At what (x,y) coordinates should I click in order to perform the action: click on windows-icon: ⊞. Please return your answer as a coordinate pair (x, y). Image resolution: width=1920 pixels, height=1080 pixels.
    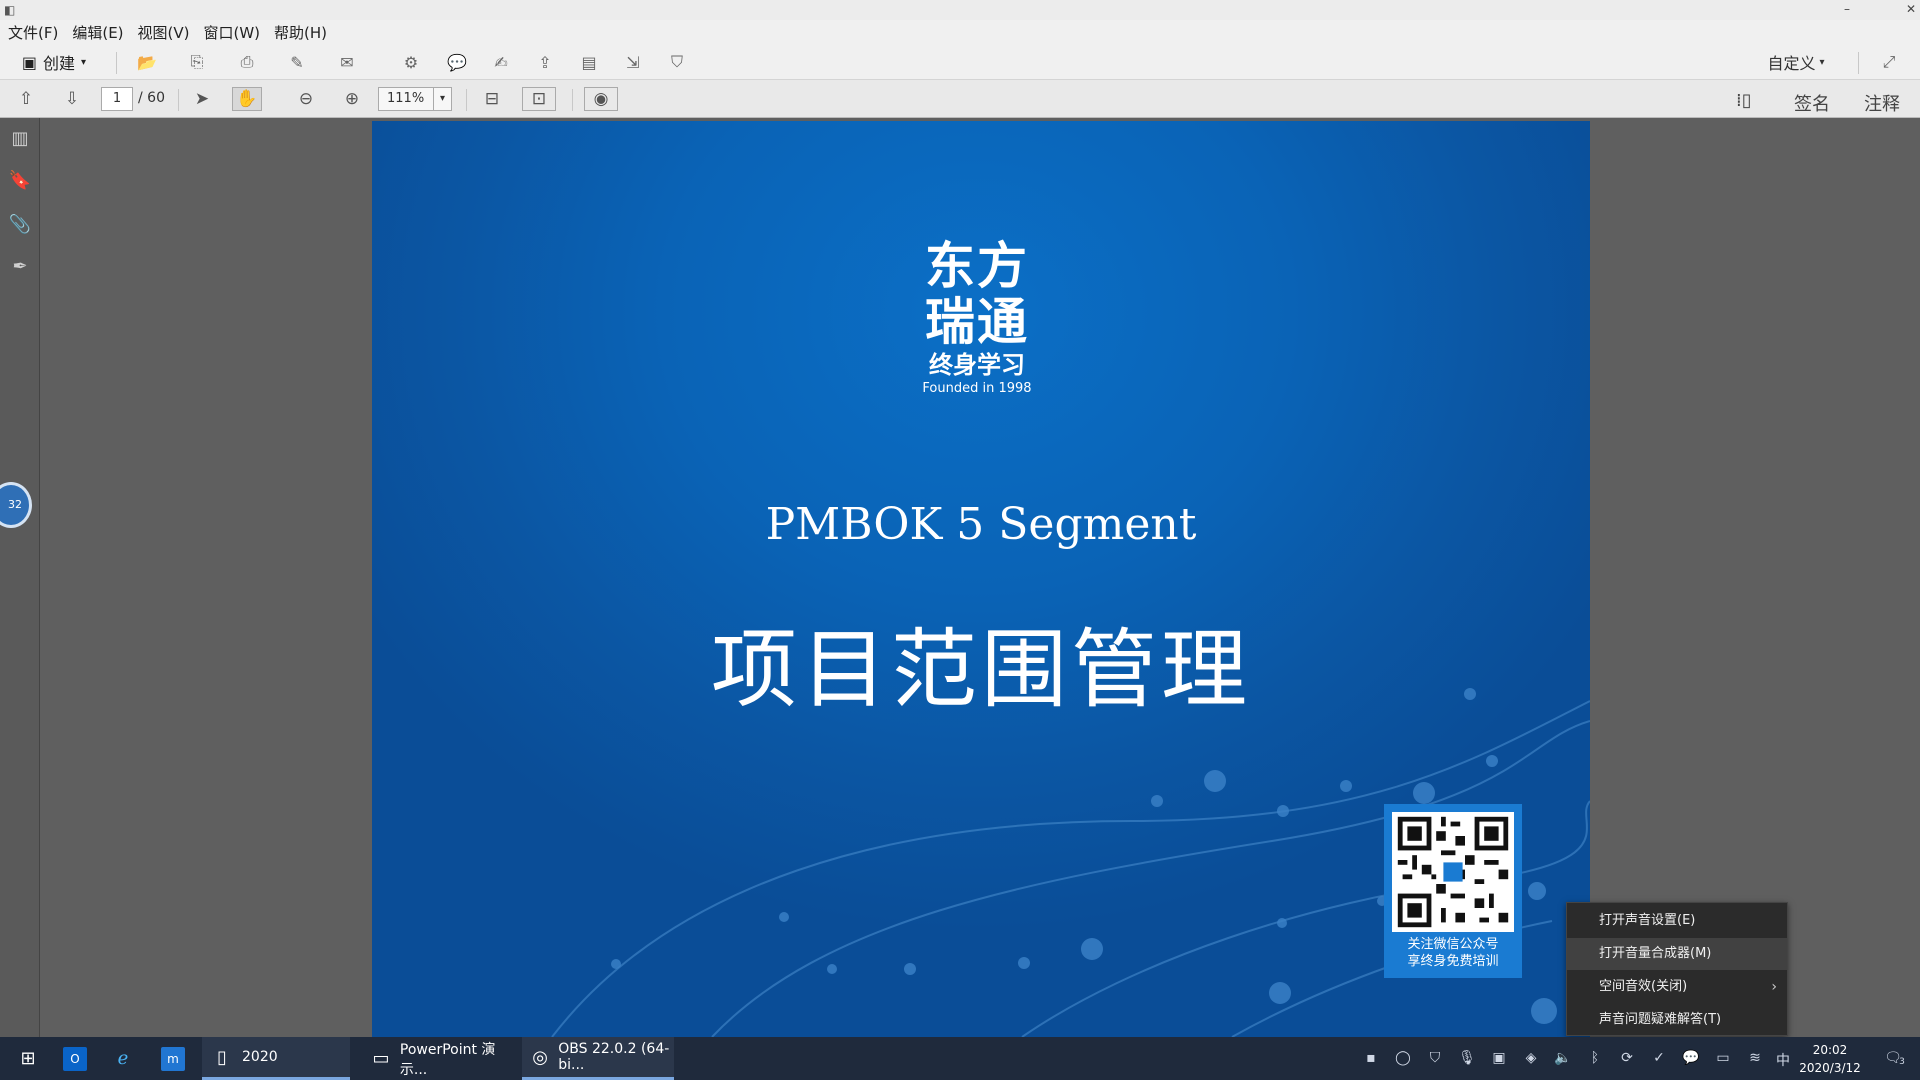
    Looking at the image, I should click on (28, 1058).